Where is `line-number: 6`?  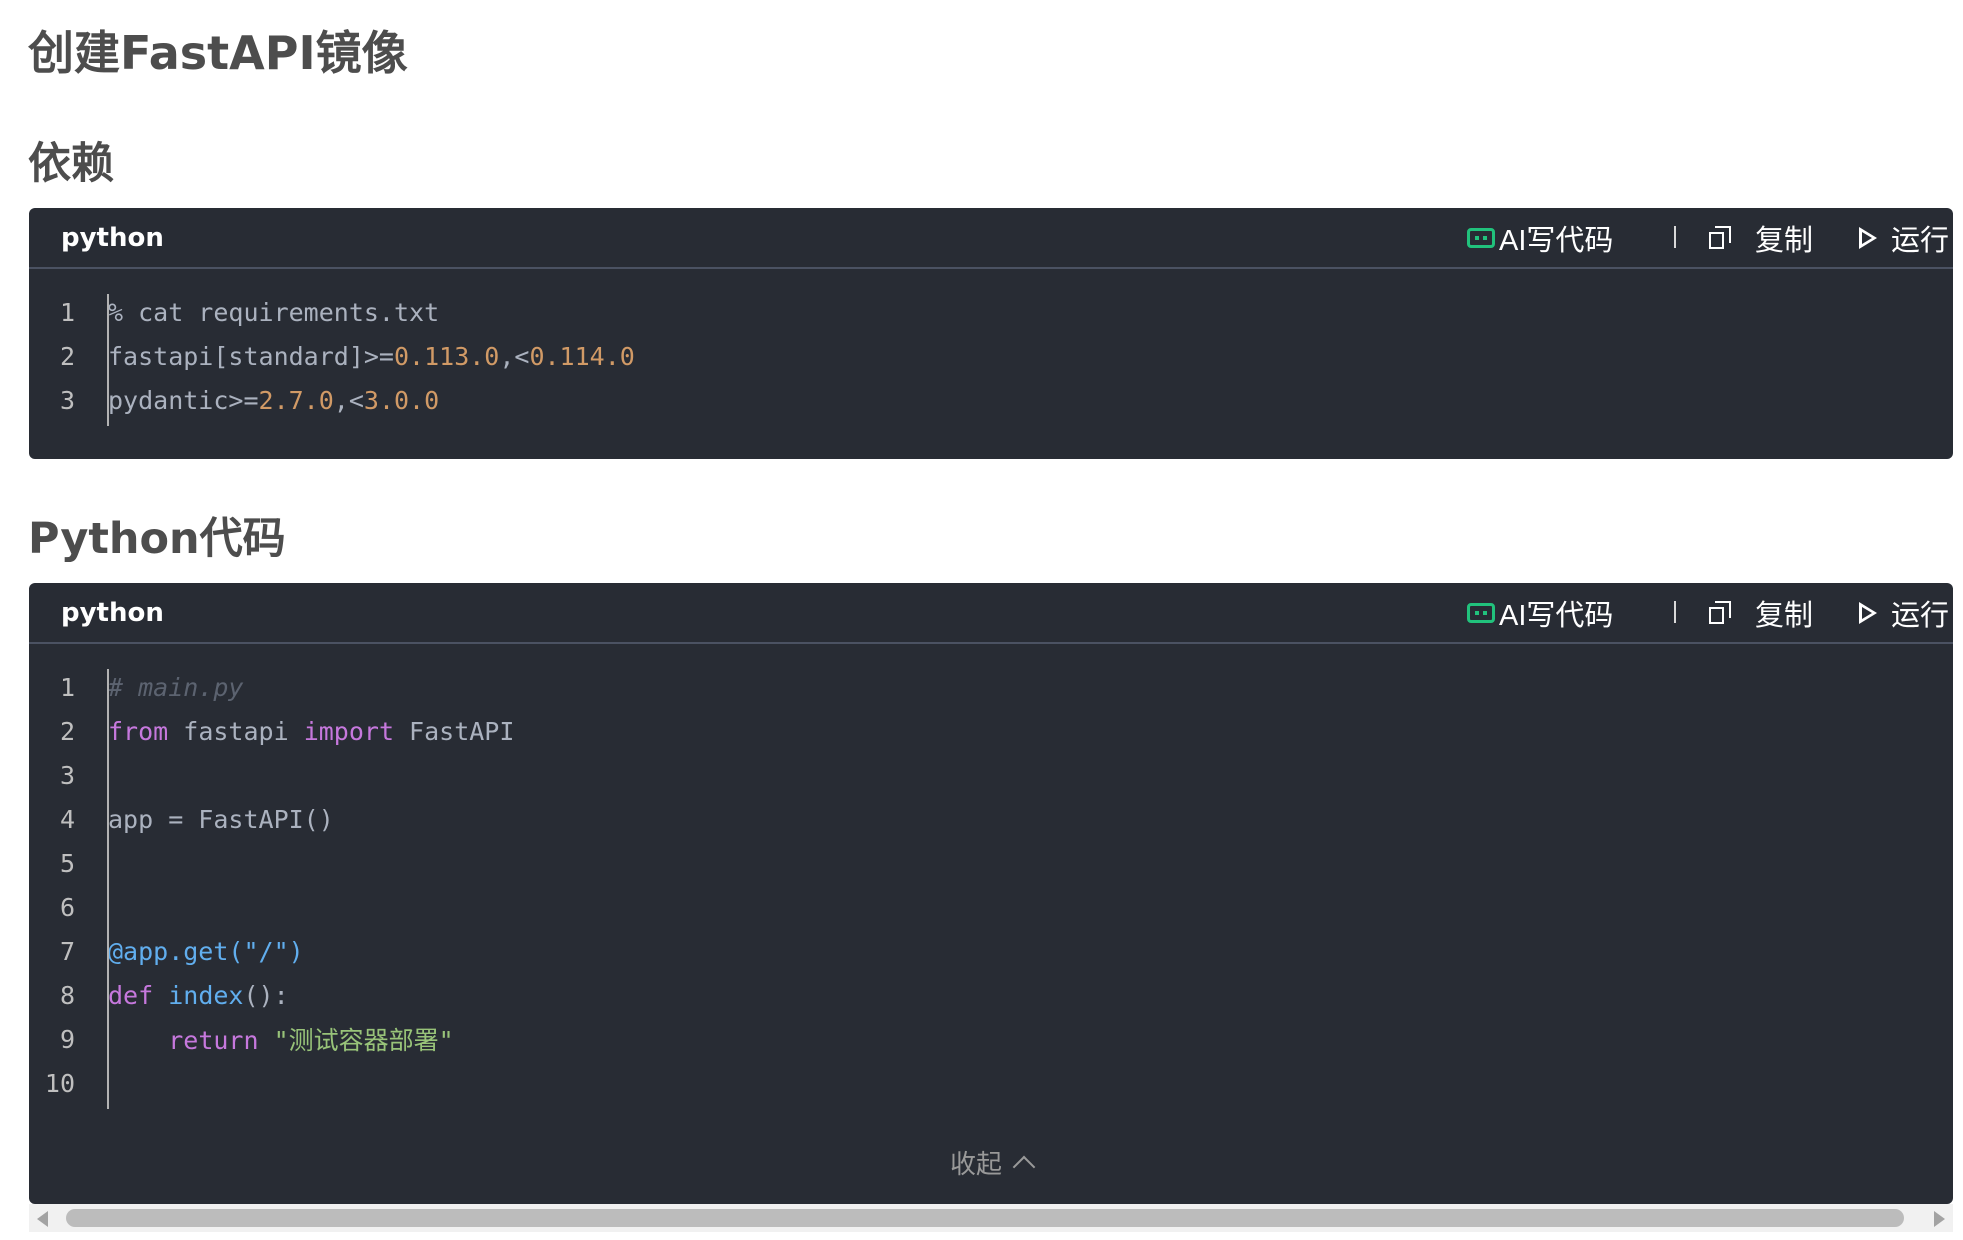
line-number: 6 is located at coordinates (67, 907).